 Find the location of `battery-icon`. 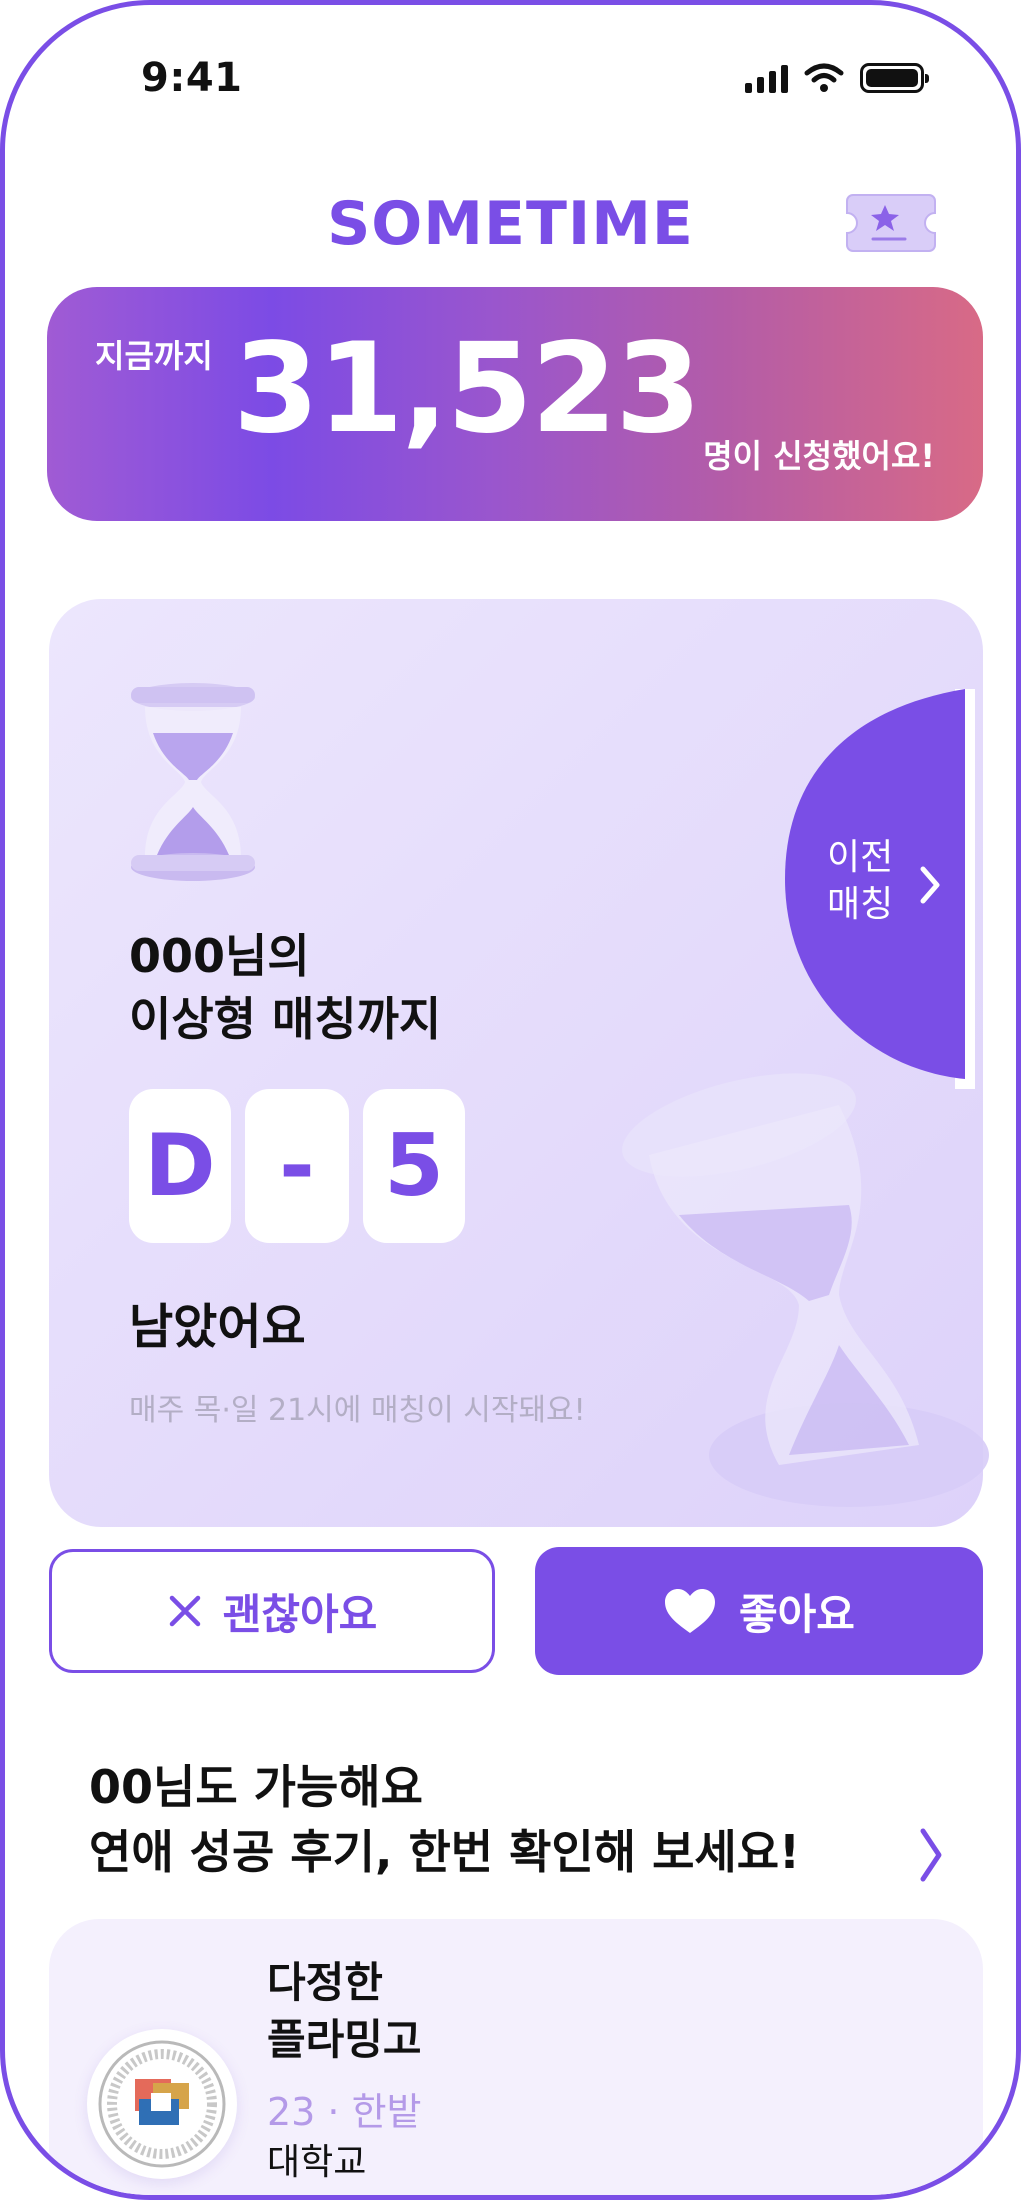

battery-icon is located at coordinates (894, 78).